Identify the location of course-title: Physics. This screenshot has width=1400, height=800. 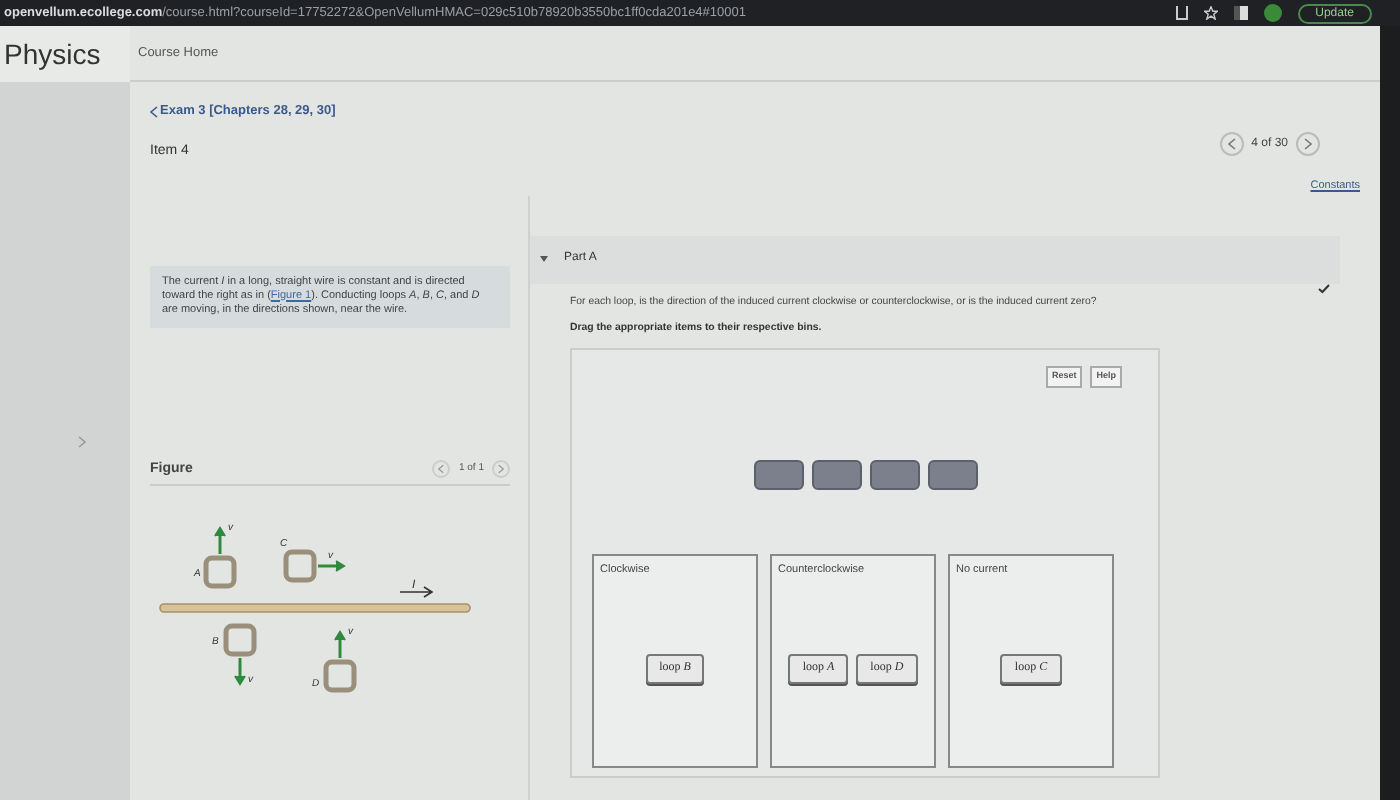
(52, 54).